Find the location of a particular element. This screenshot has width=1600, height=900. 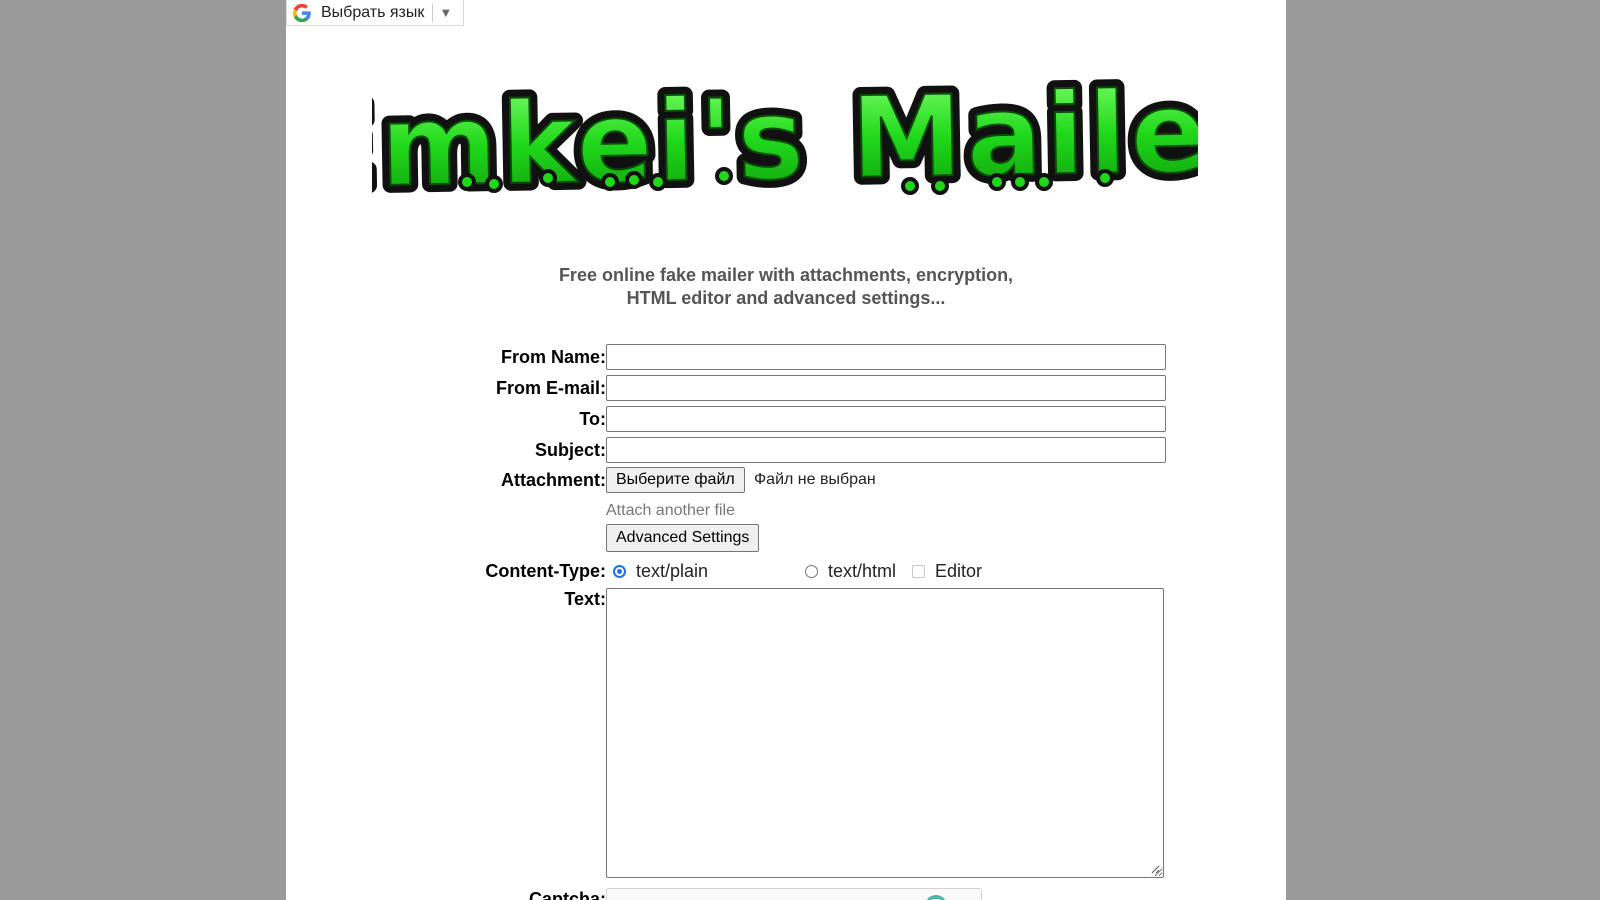

text-plain-label: text/plain is located at coordinates (672, 570).